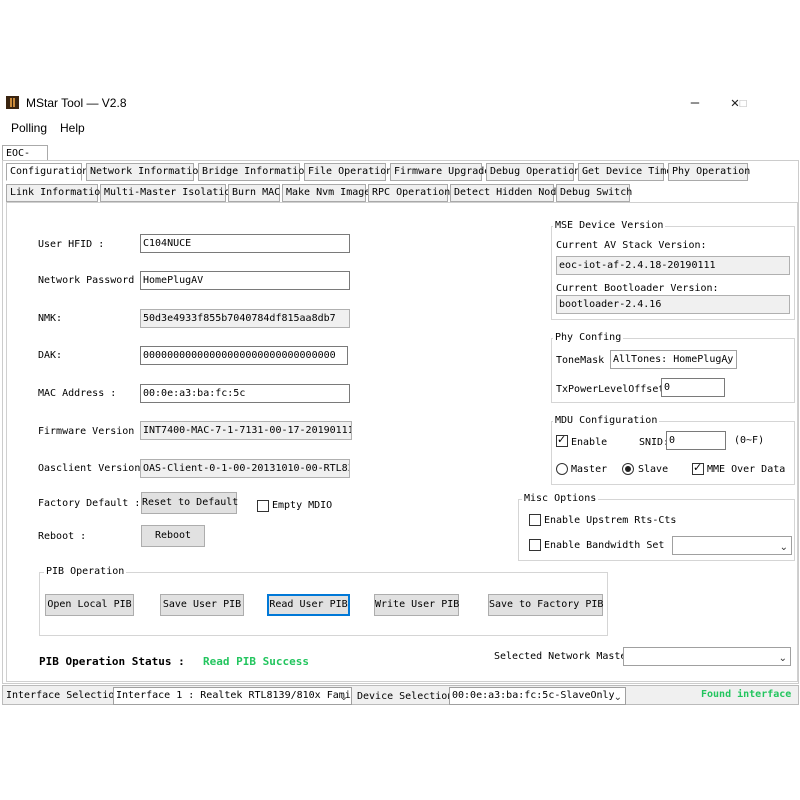 This screenshot has height=800, width=800. What do you see at coordinates (604, 545) in the screenshot?
I see `bandwidth-set-label: Enable Bandwidth Set` at bounding box center [604, 545].